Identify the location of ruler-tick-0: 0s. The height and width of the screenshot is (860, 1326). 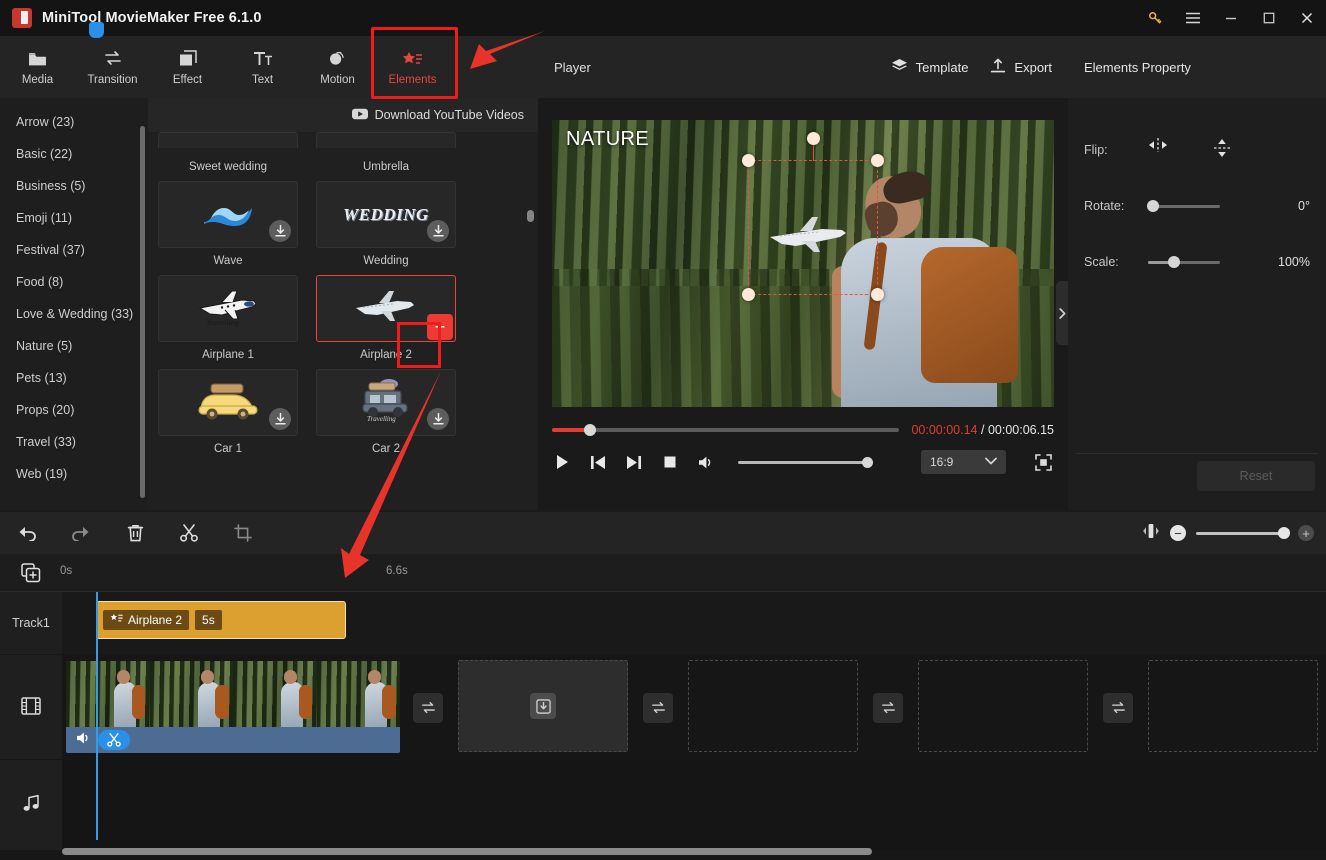
(66, 571).